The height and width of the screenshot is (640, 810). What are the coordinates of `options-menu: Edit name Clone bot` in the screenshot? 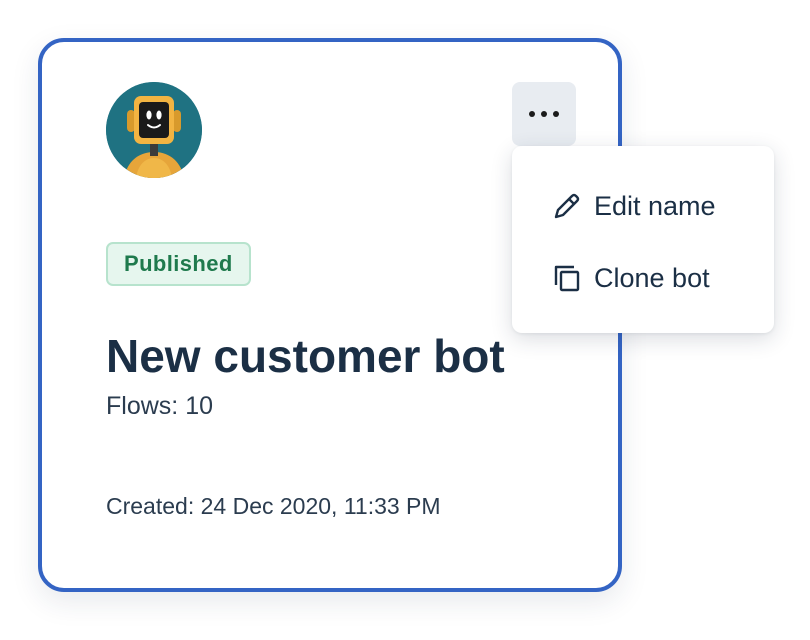 It's located at (643, 239).